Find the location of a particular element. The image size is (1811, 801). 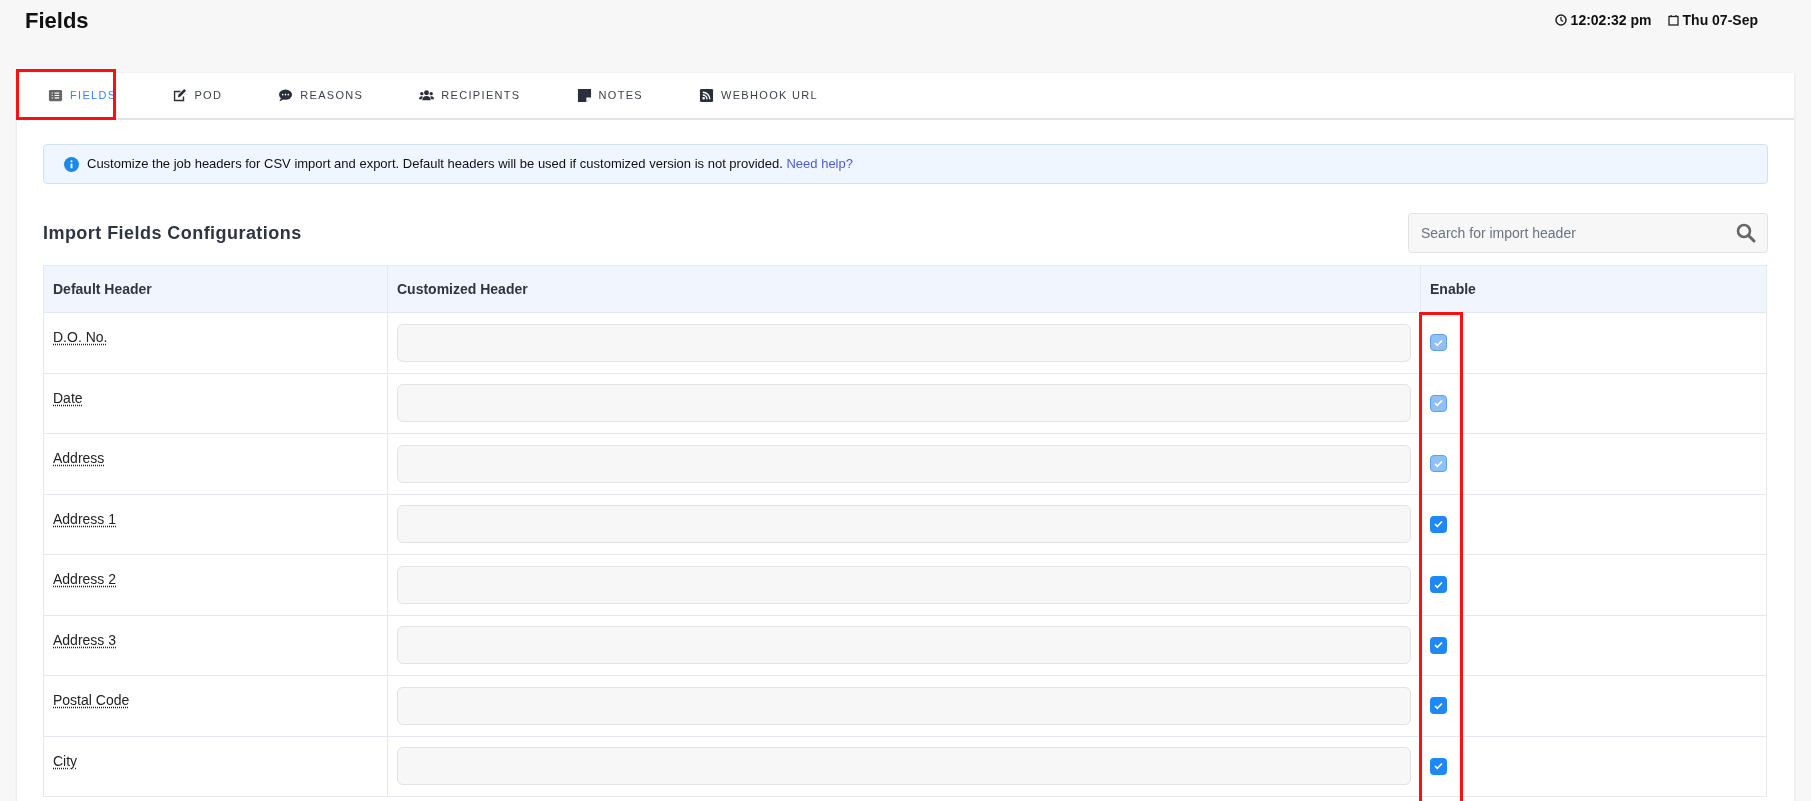

rss-icon is located at coordinates (706, 95).